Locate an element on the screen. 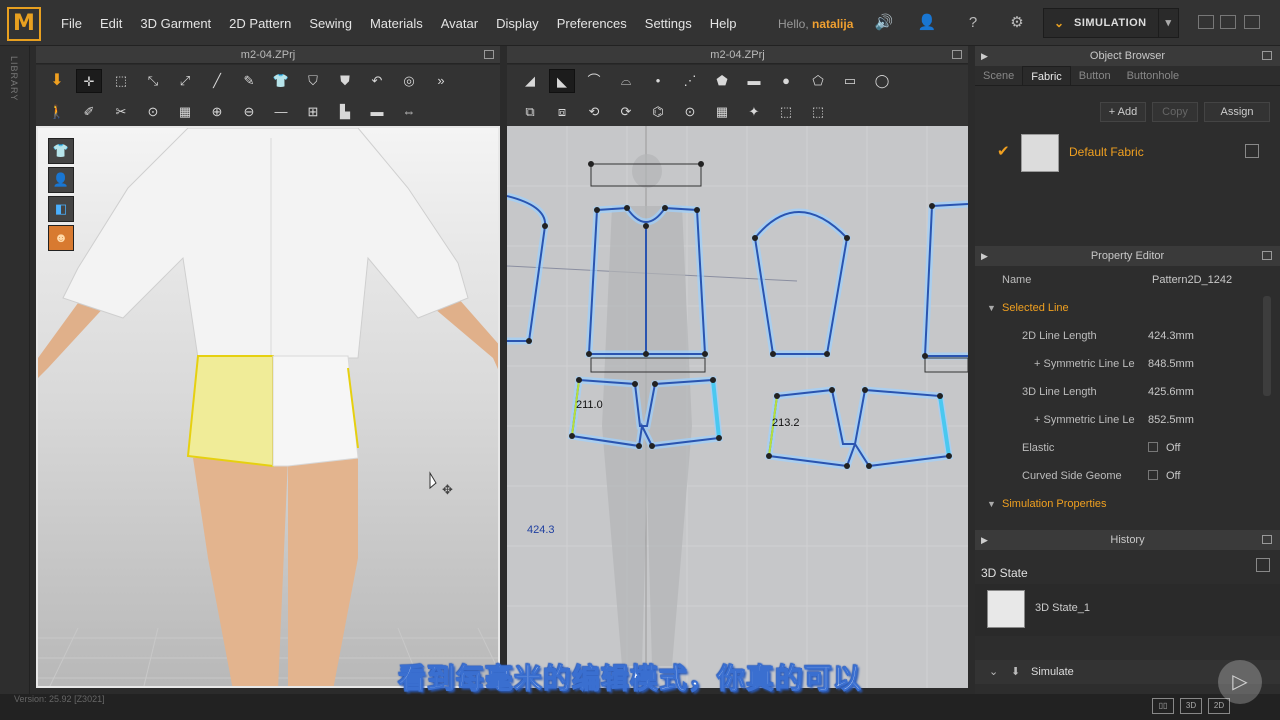 Image resolution: width=1280 pixels, height=720 pixels. more-icon: » is located at coordinates (441, 81).